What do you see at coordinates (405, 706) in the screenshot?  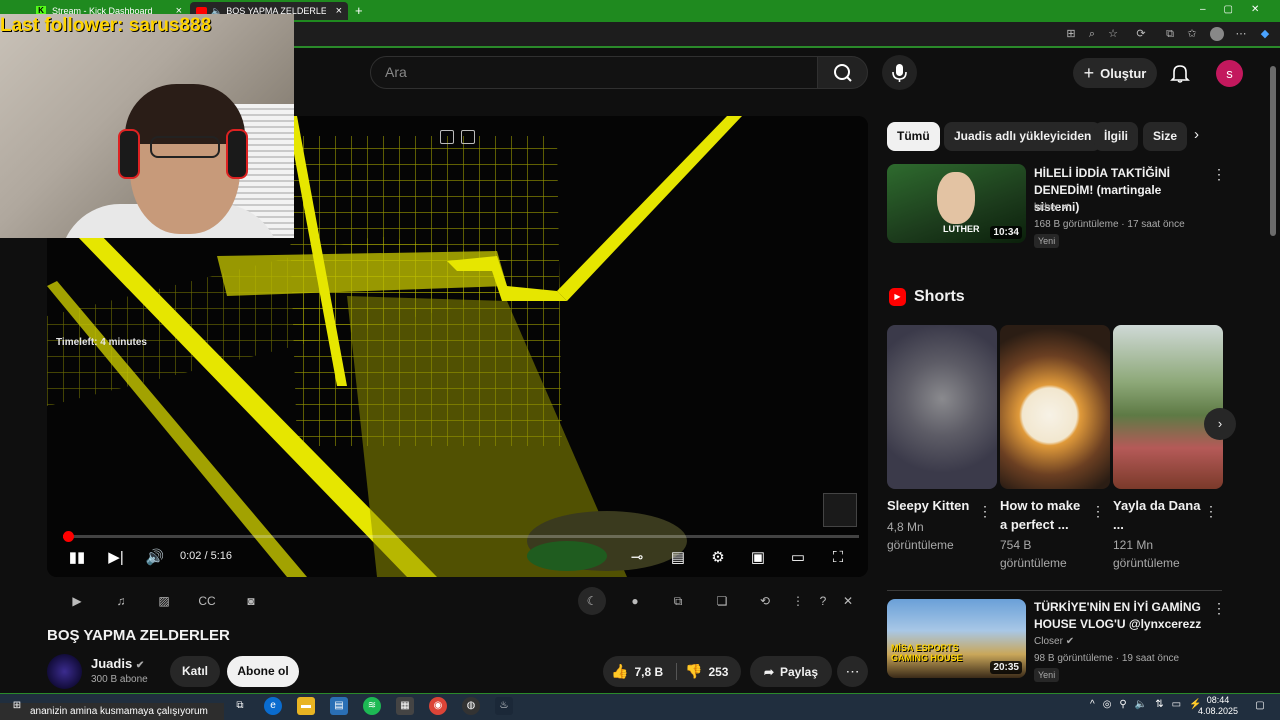 I see `calculator-icon: ▦` at bounding box center [405, 706].